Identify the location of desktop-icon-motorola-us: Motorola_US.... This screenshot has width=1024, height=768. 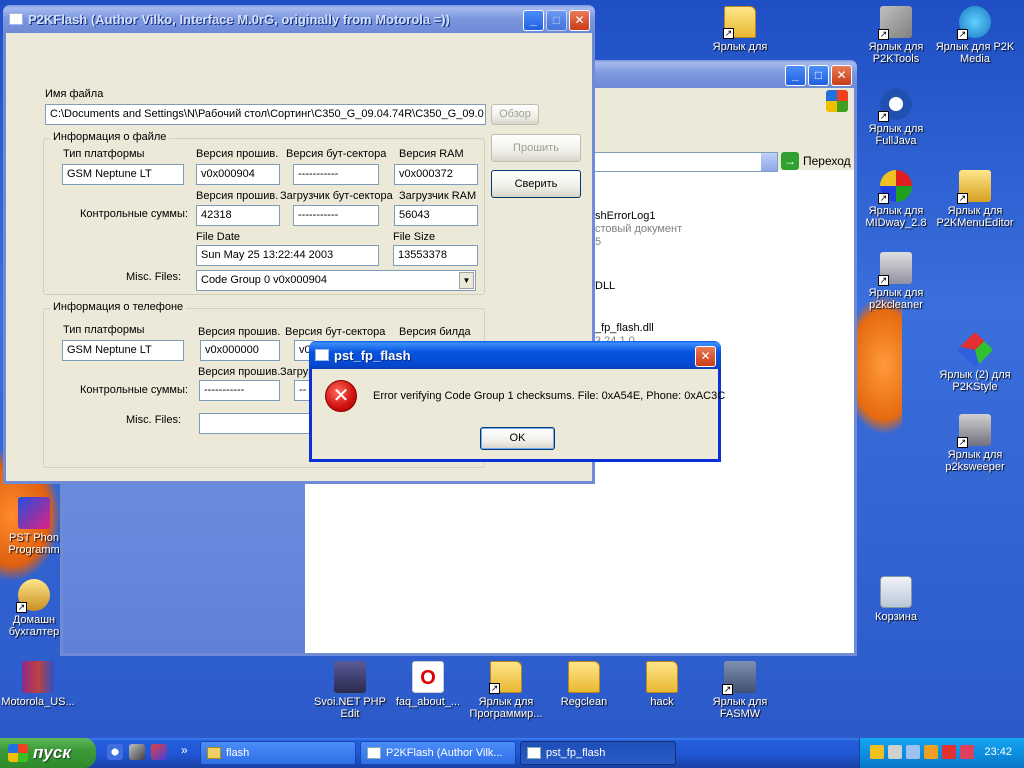
(39, 684).